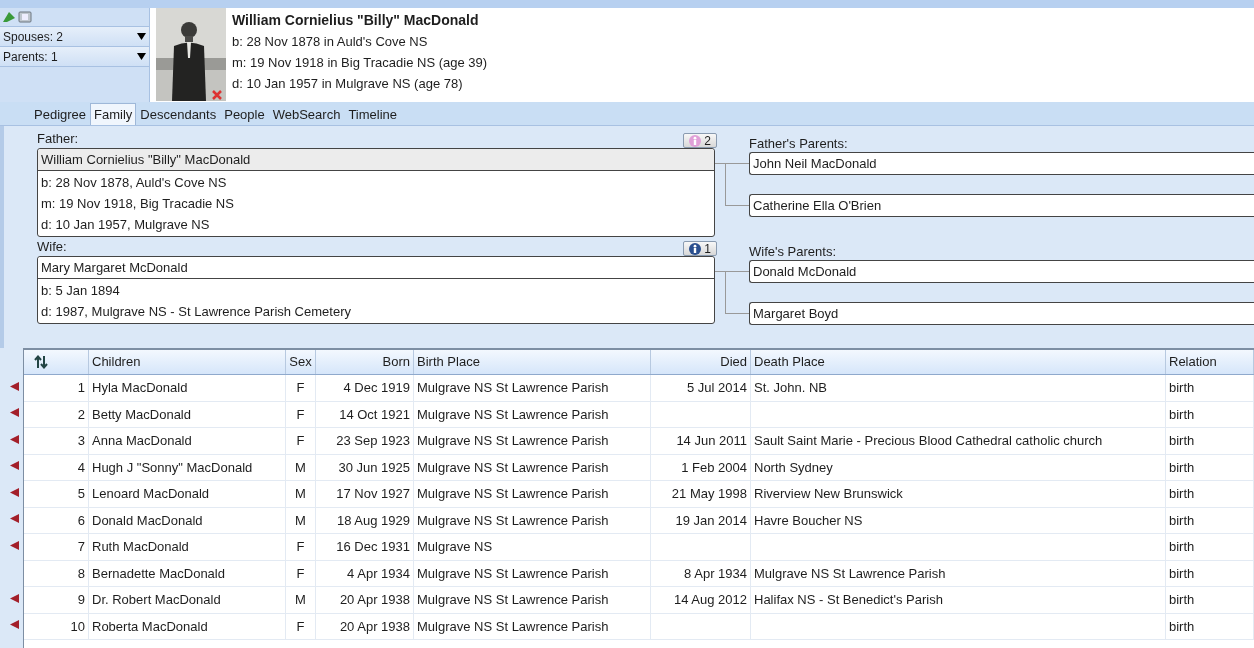  I want to click on table-cell: Ruth MacDonald, so click(140, 546).